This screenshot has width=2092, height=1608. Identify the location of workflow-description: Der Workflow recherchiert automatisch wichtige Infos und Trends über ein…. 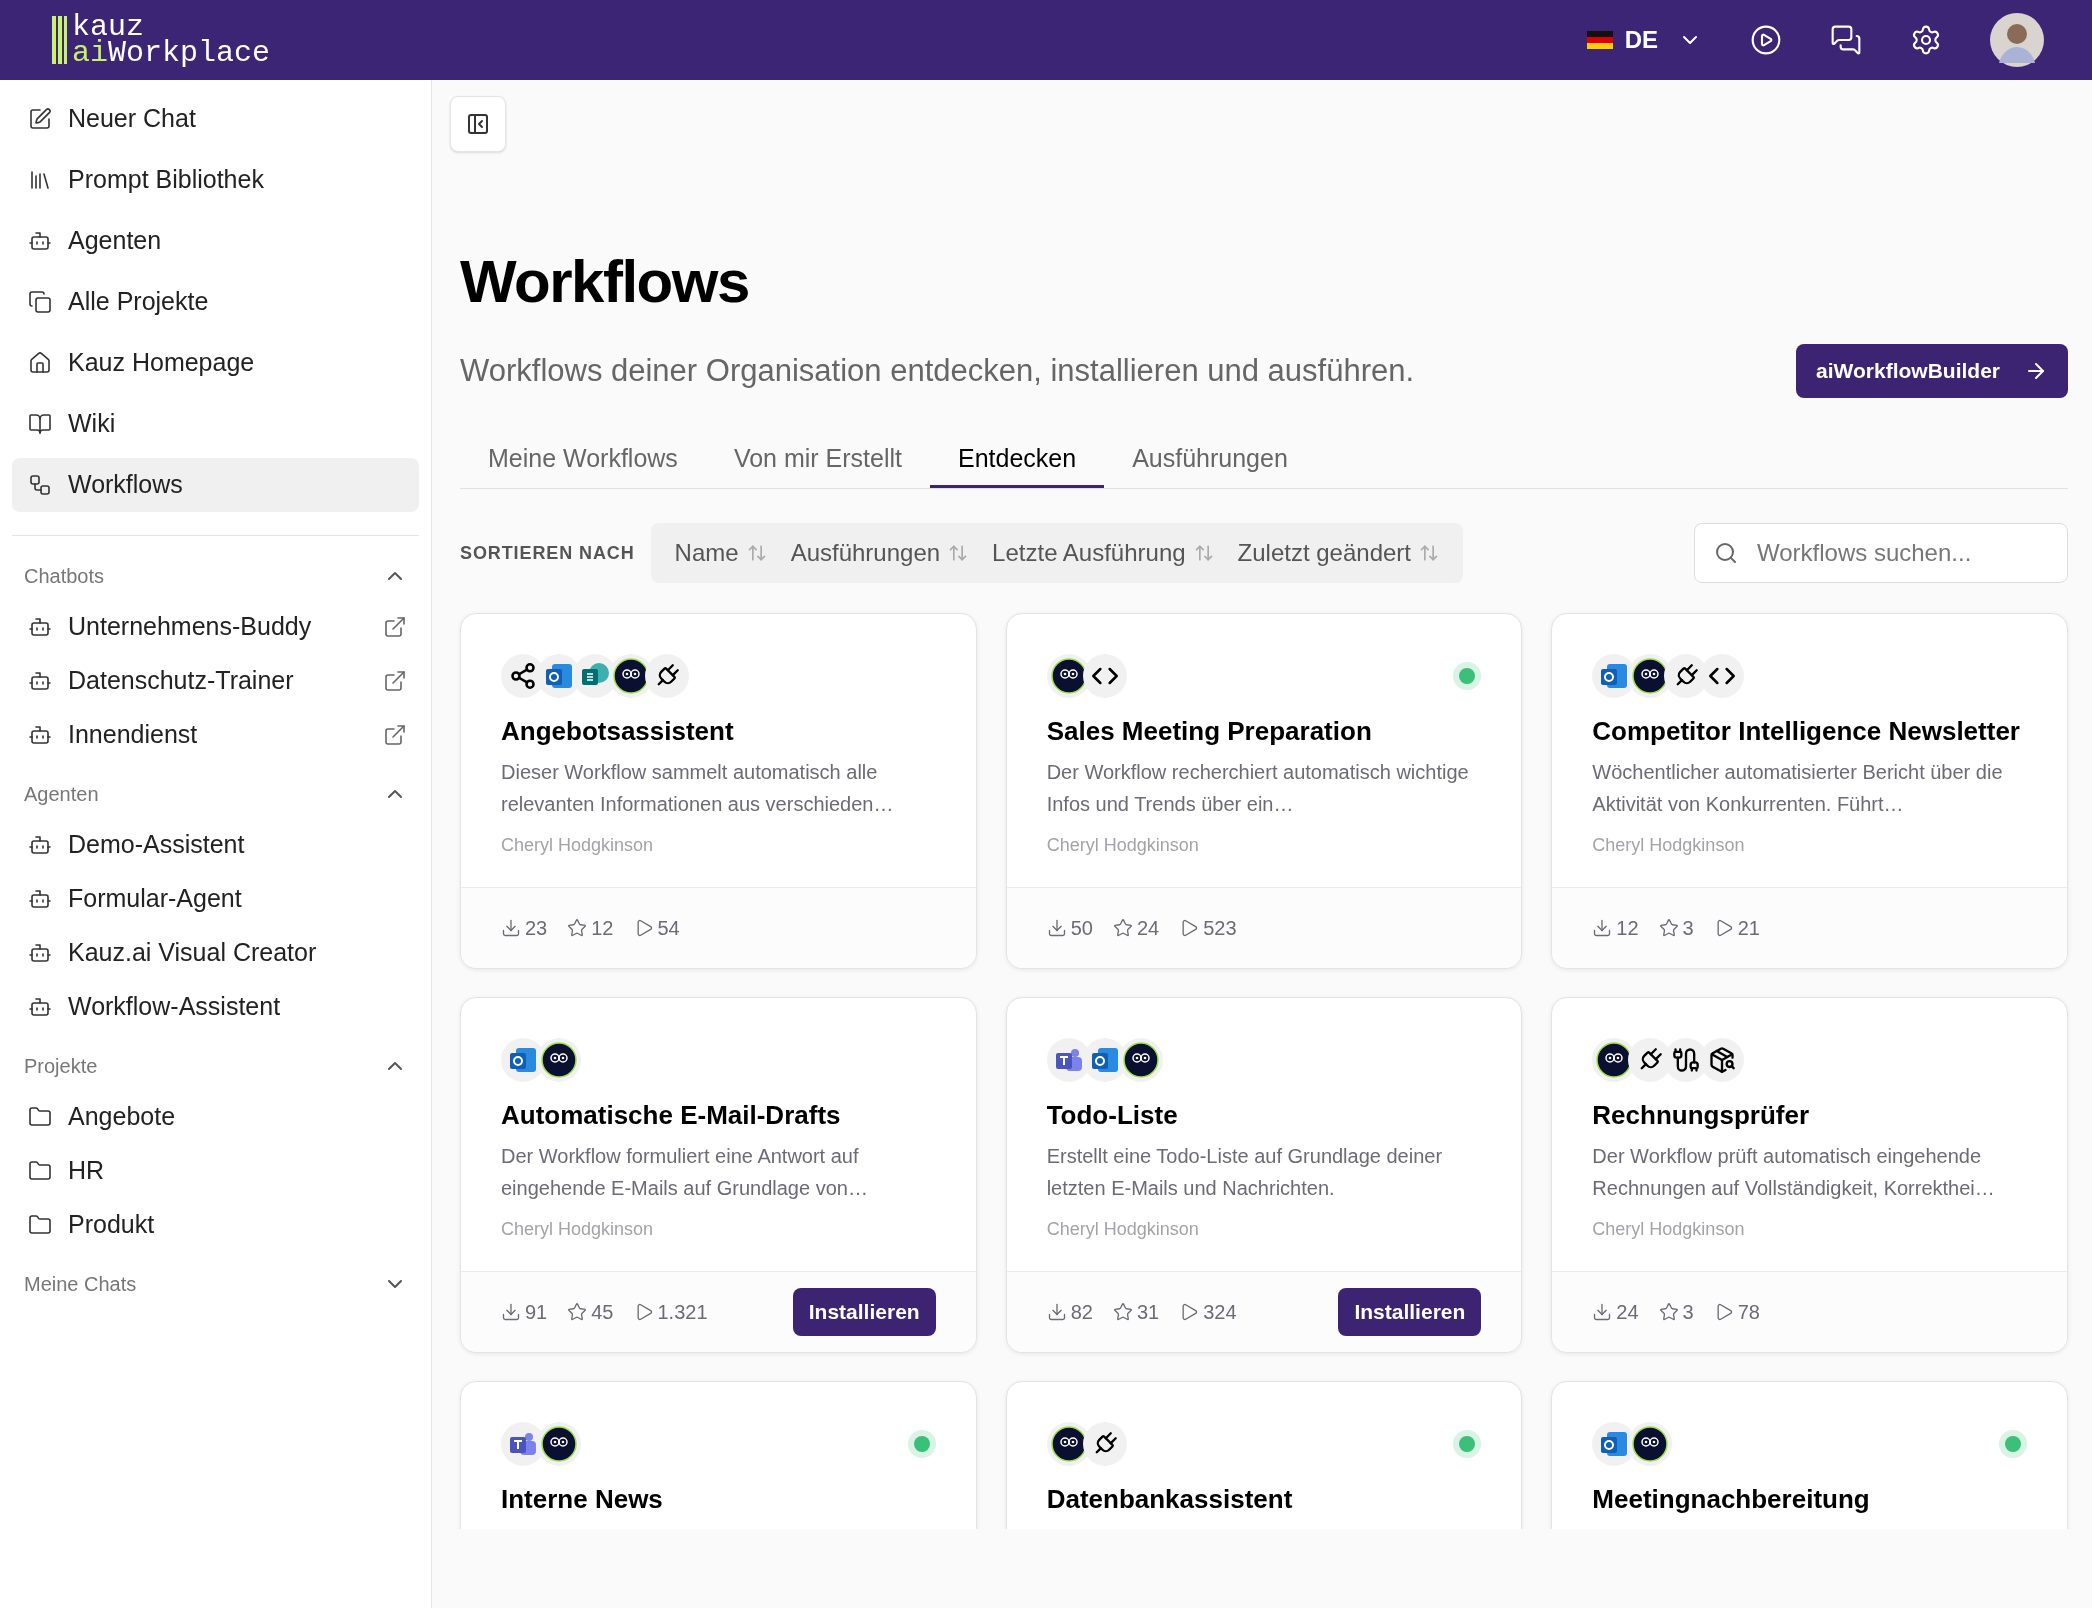
(1258, 788).